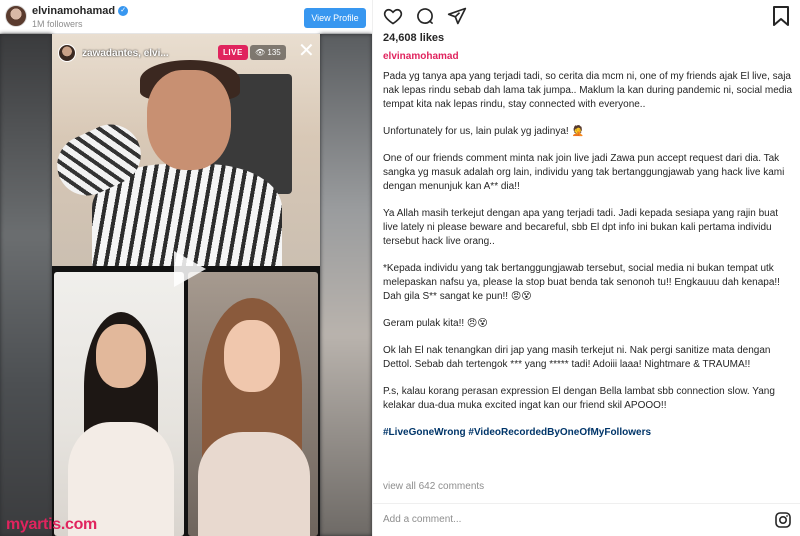 The height and width of the screenshot is (536, 800). I want to click on eye-icon: 👁, so click(260, 52).